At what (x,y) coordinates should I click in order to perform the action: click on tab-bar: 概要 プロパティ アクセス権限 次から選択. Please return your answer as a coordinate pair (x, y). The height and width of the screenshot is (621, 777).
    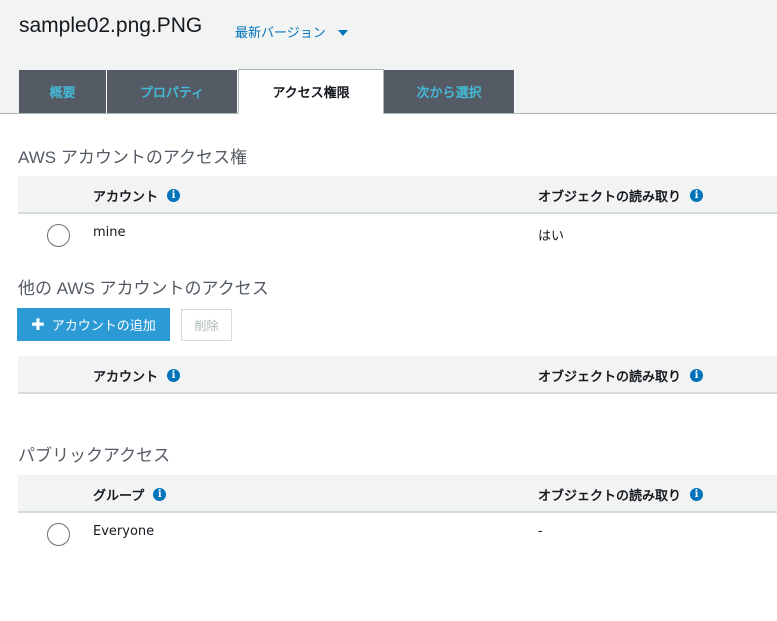
    Looking at the image, I should click on (267, 91).